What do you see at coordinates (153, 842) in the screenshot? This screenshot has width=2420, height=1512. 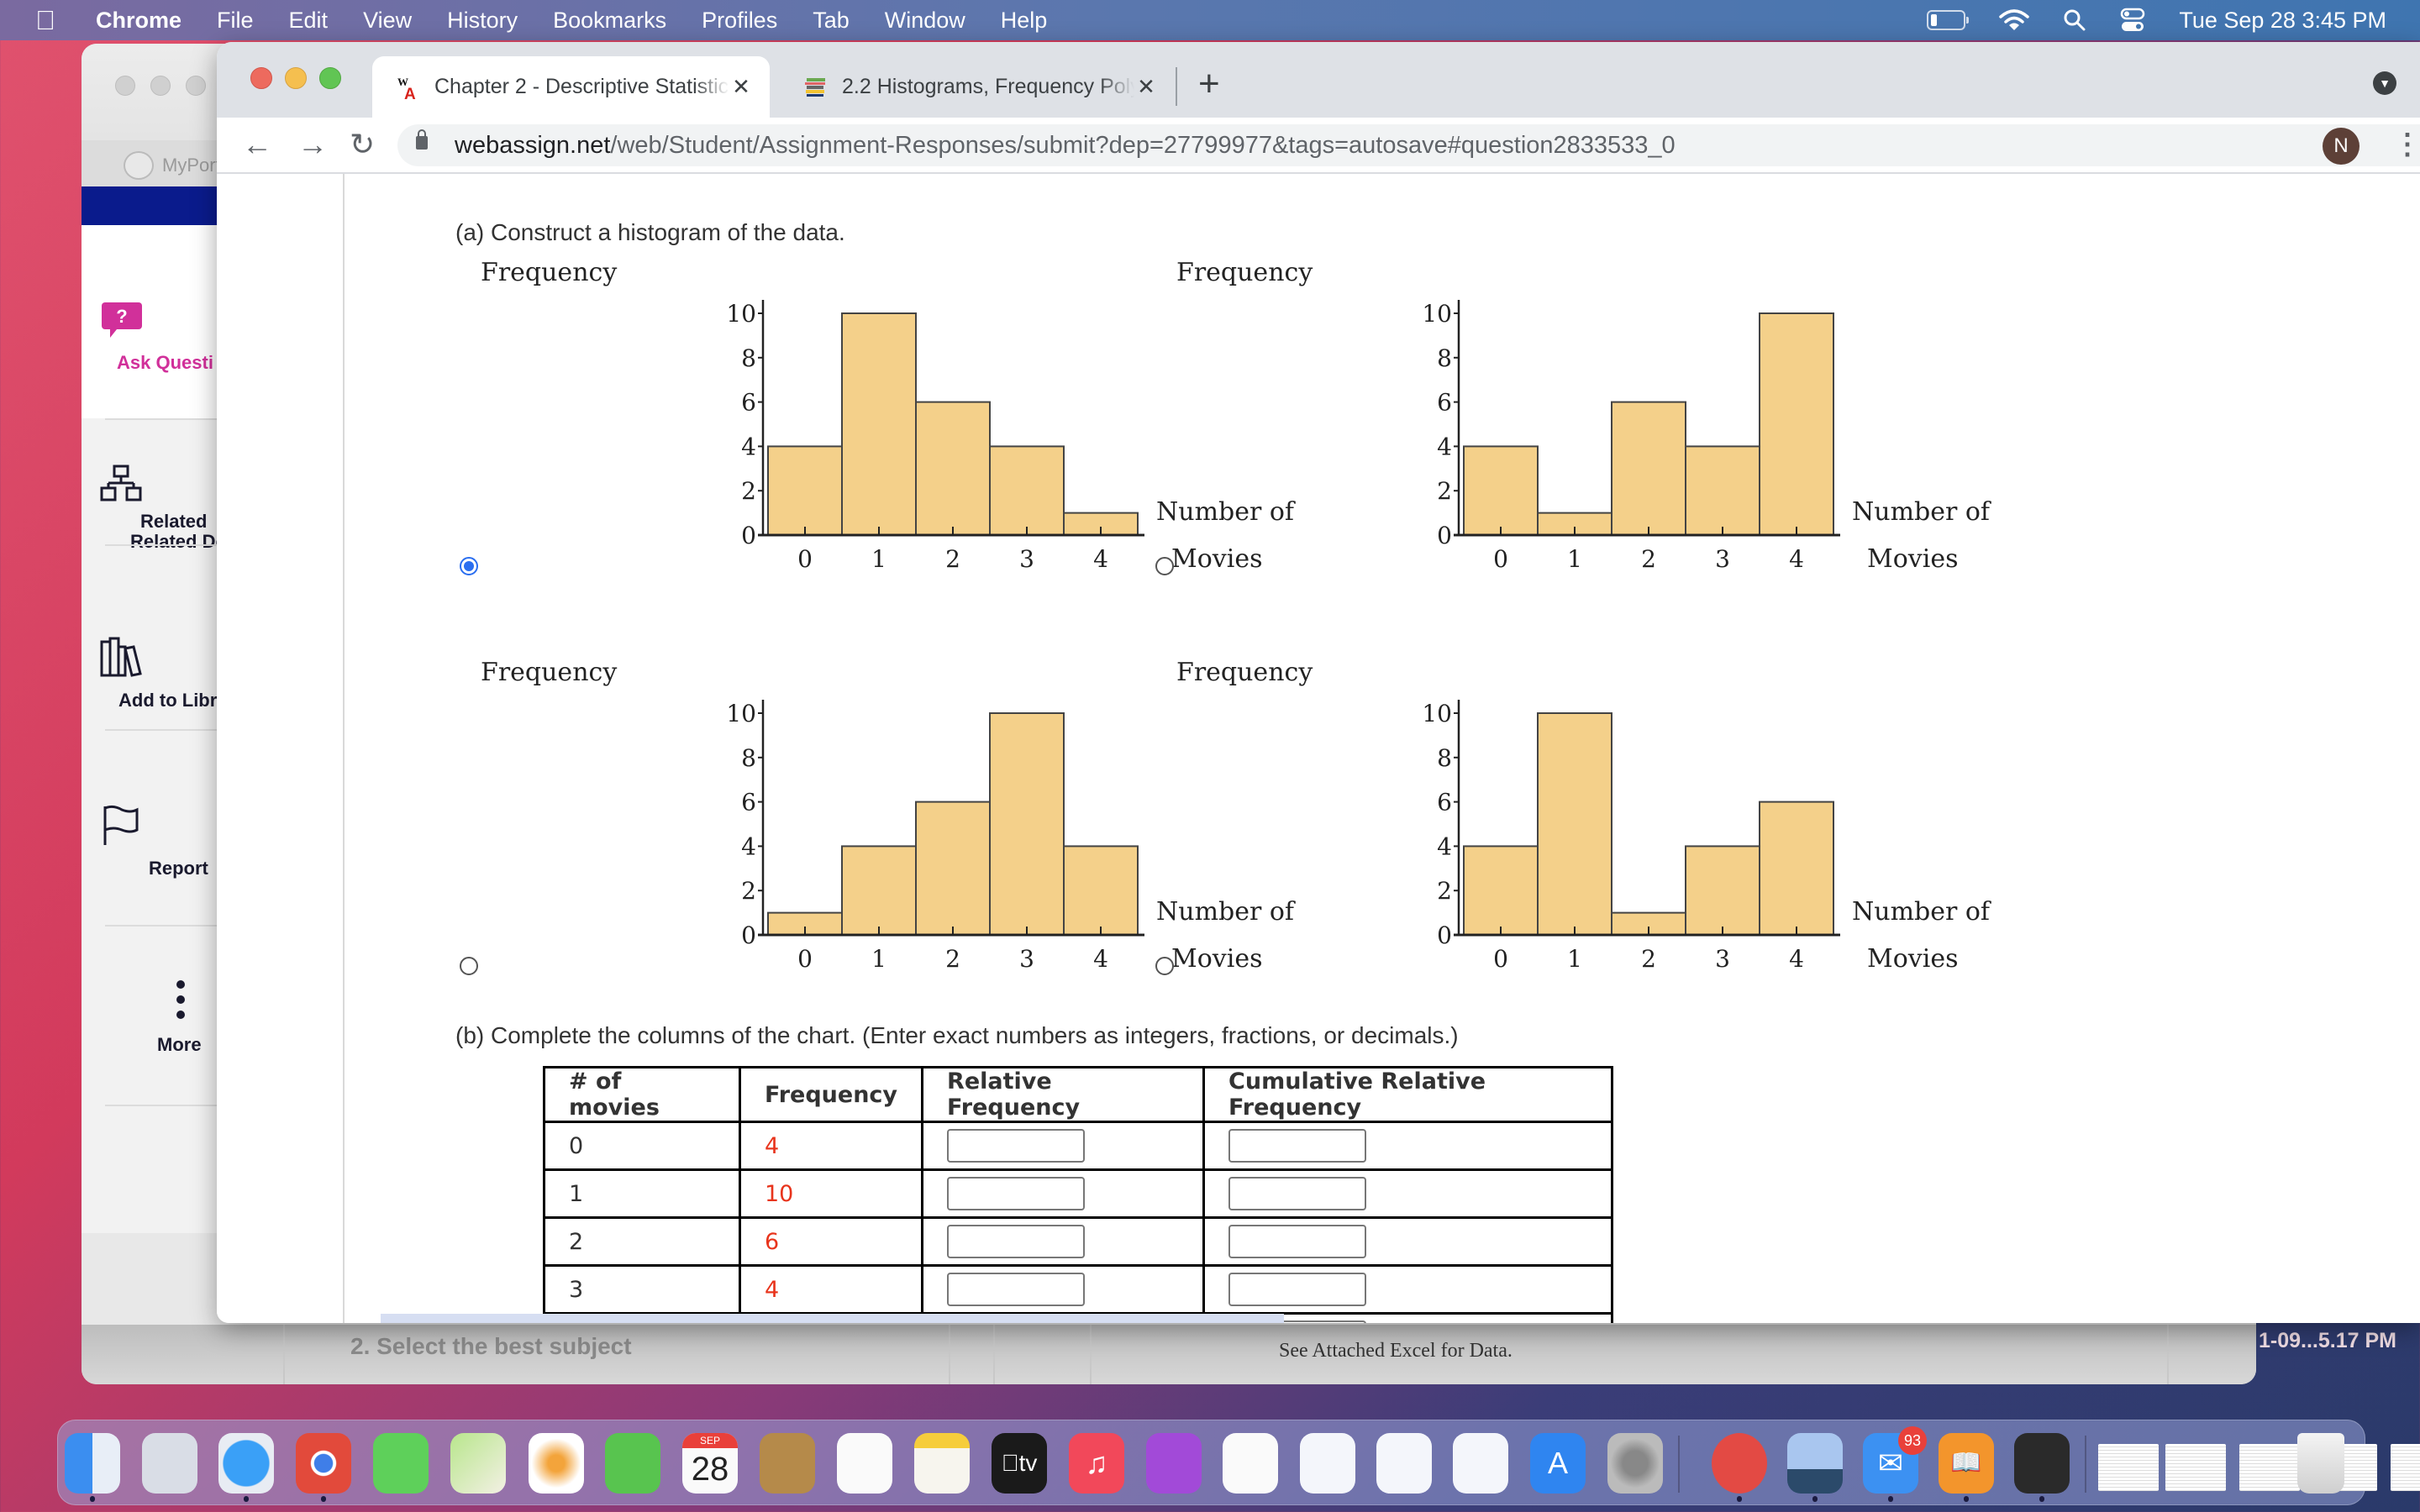 I see `sidebar-item-report: Report` at bounding box center [153, 842].